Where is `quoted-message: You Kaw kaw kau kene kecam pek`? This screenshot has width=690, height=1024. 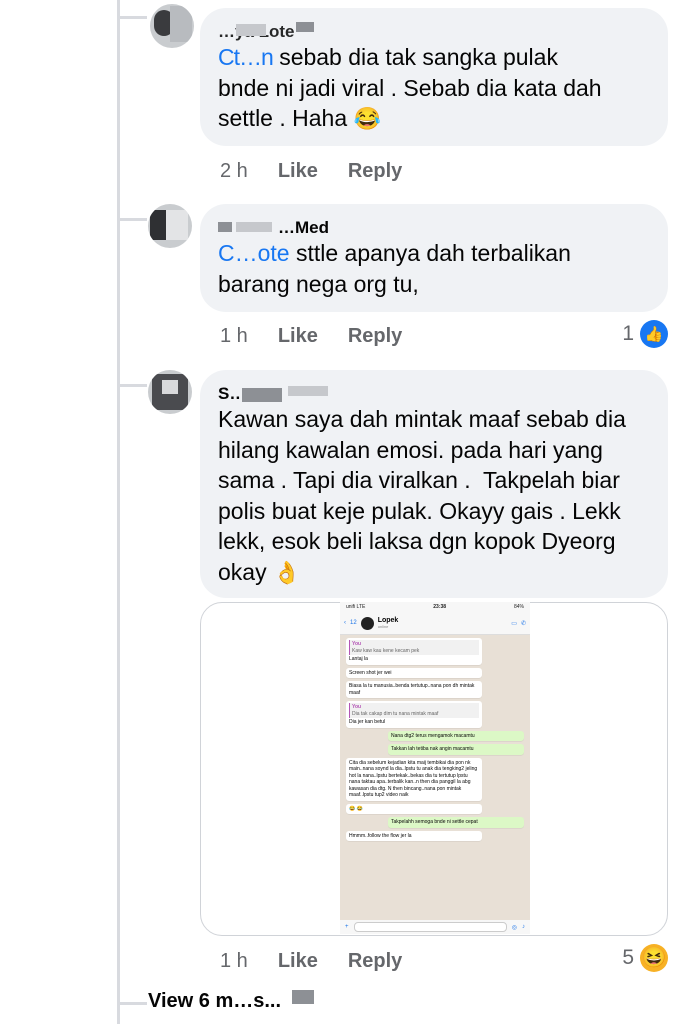 quoted-message: You Kaw kaw kau kene kecam pek is located at coordinates (414, 647).